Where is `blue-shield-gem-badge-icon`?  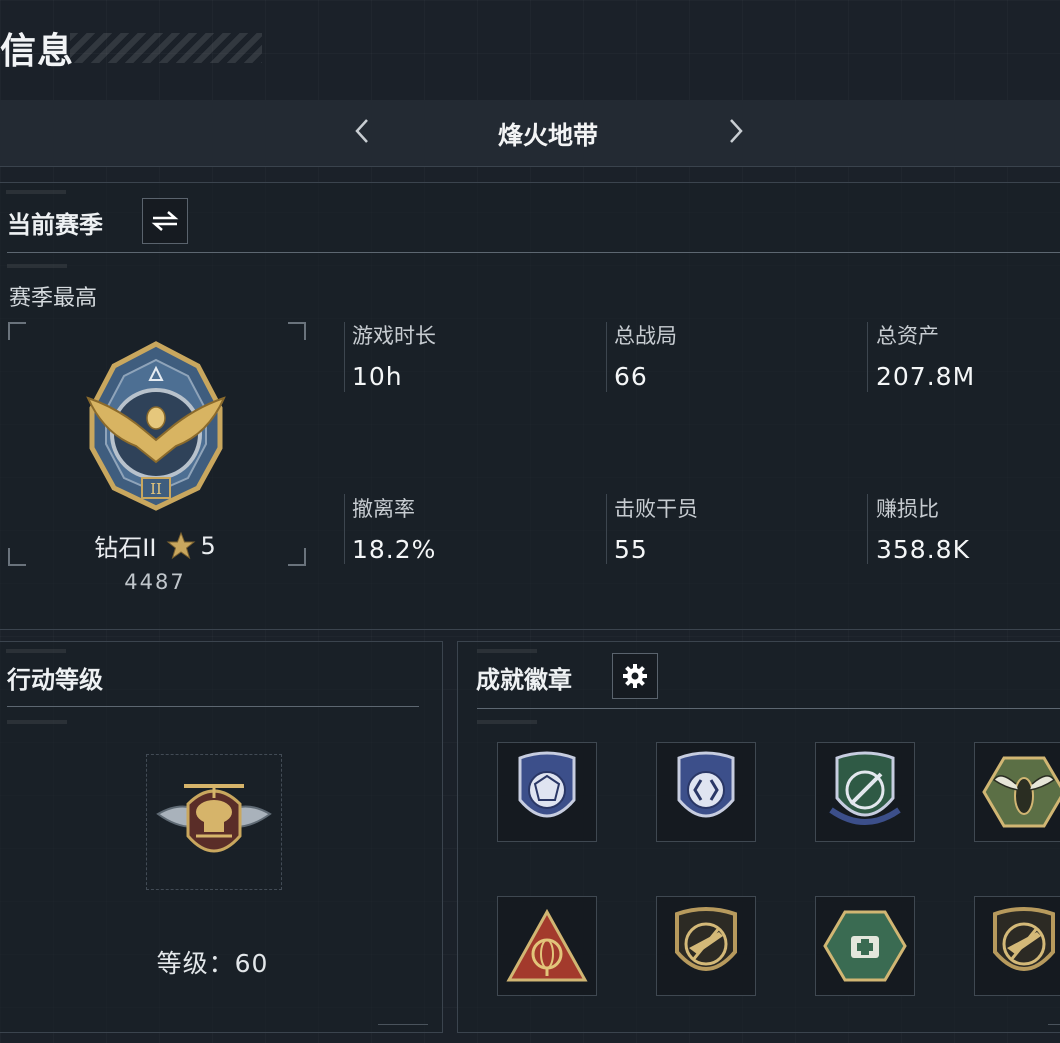 blue-shield-gem-badge-icon is located at coordinates (547, 784).